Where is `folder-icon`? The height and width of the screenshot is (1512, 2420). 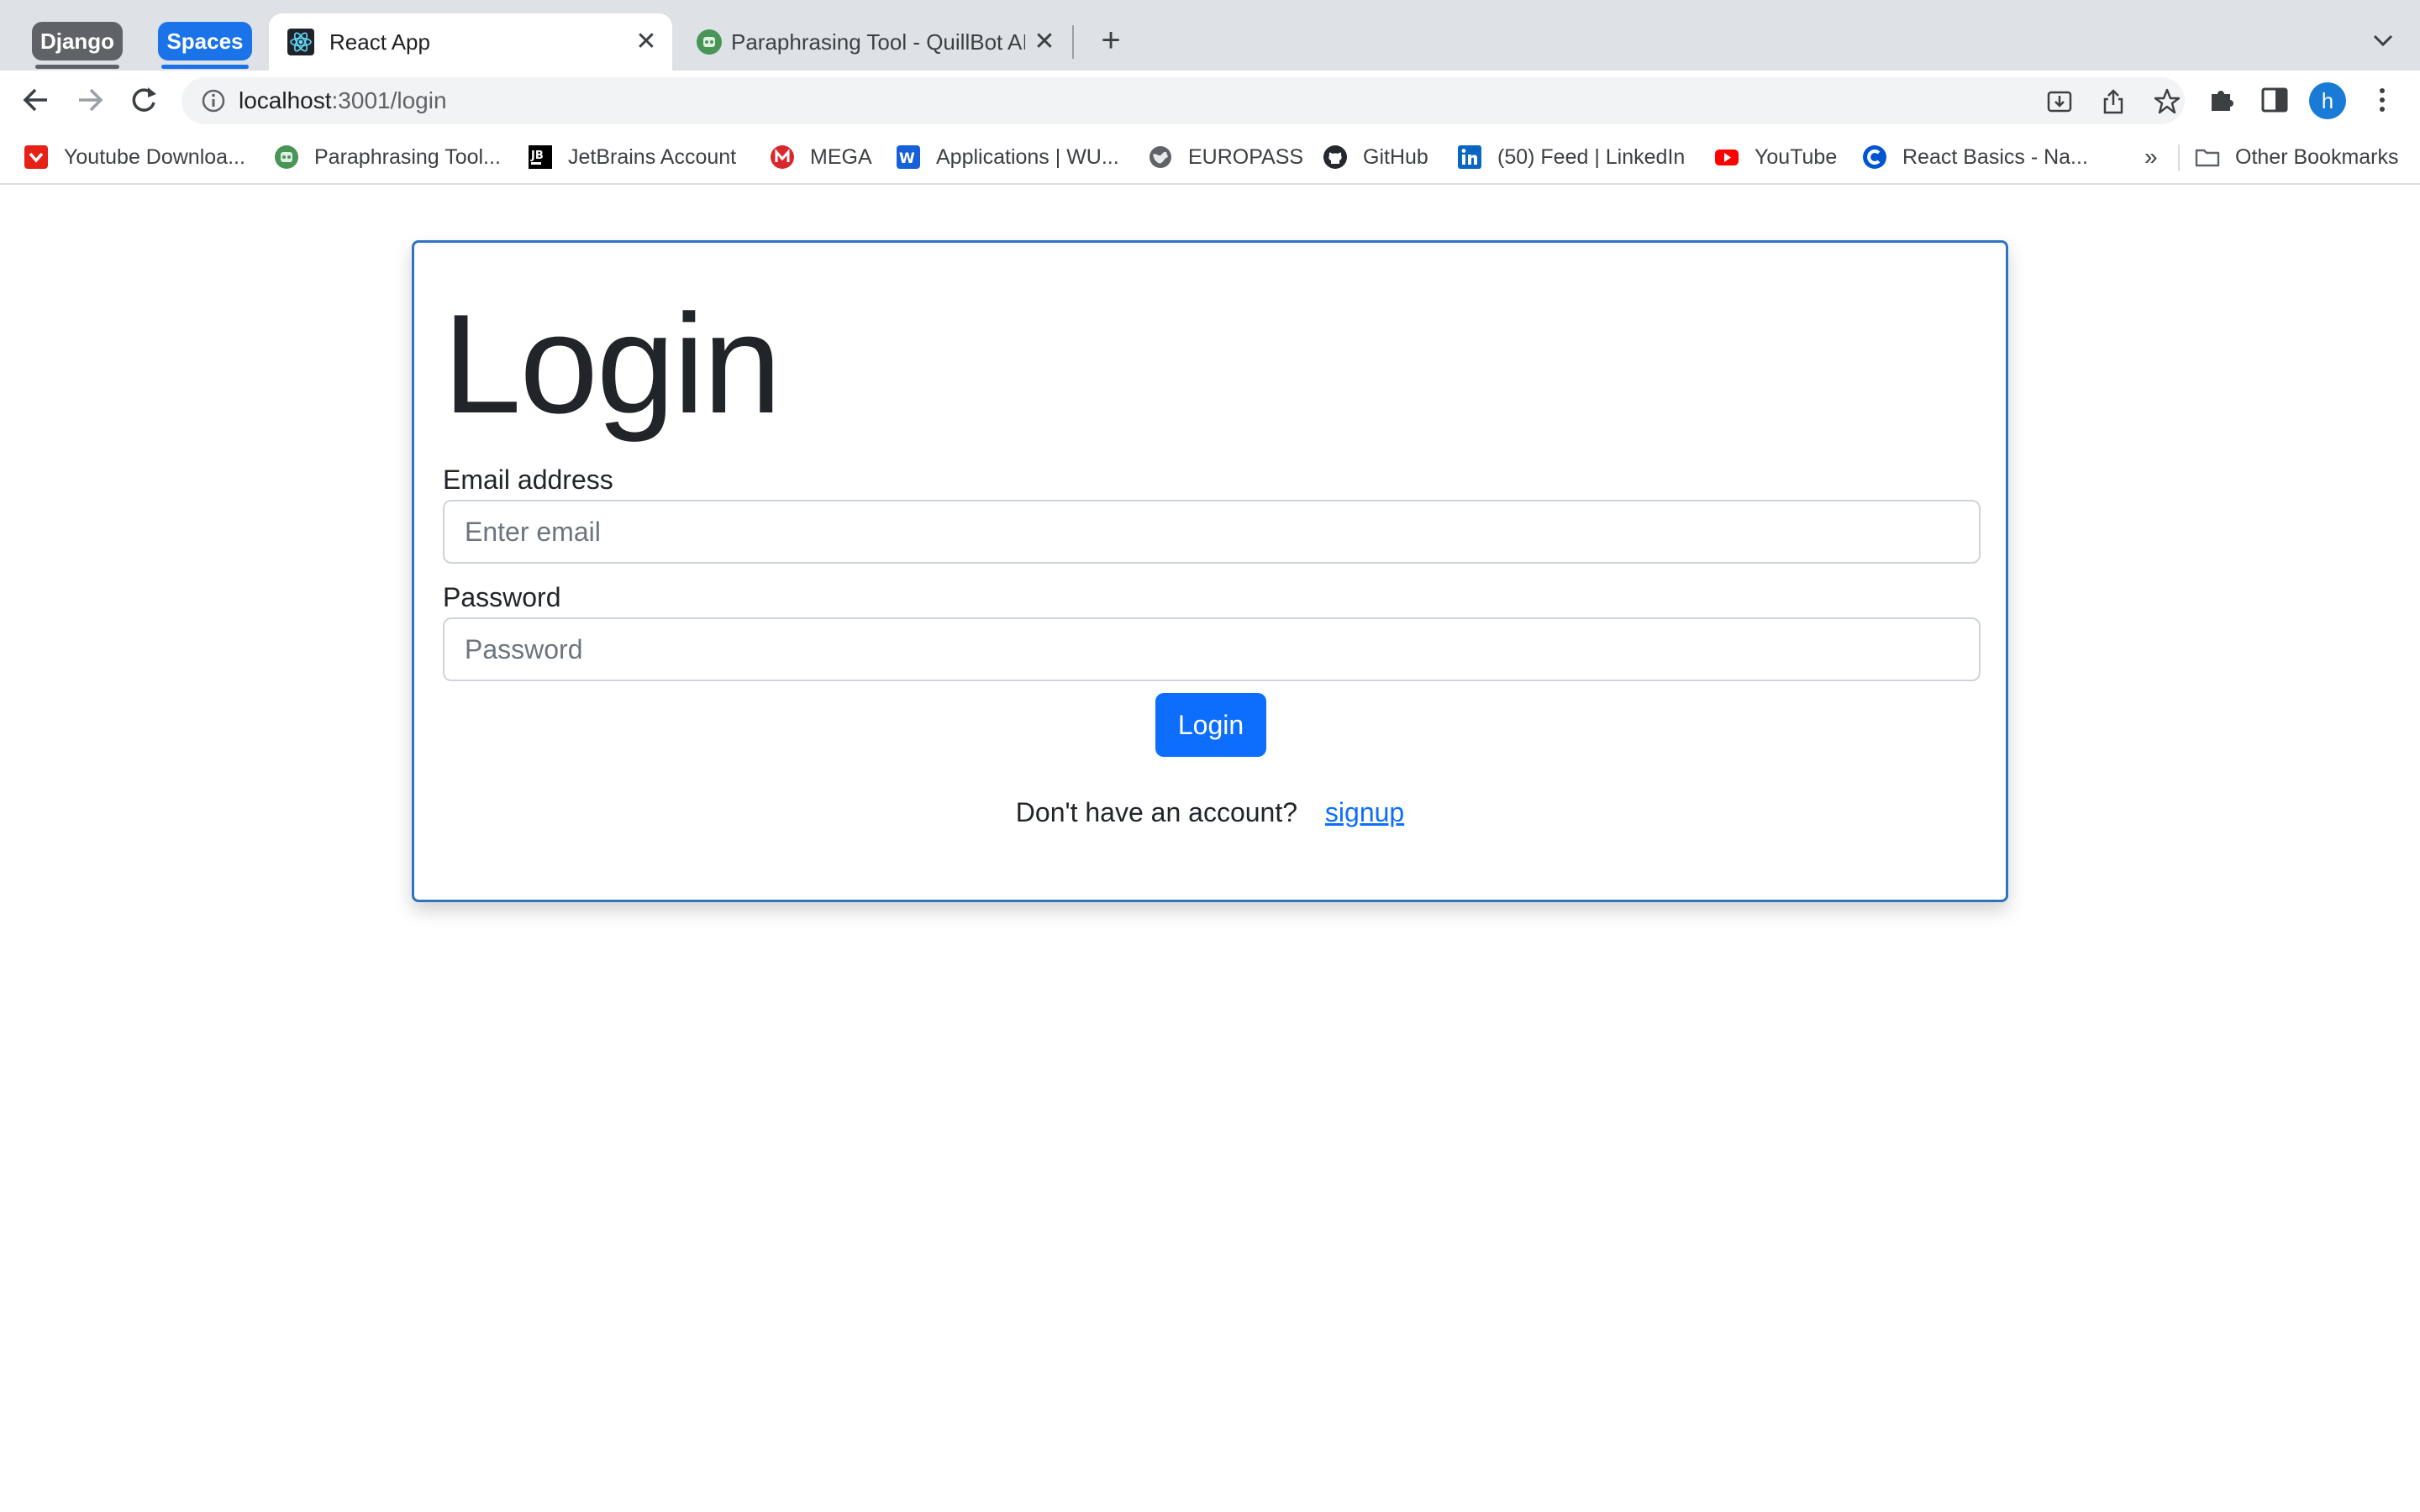 folder-icon is located at coordinates (2208, 158).